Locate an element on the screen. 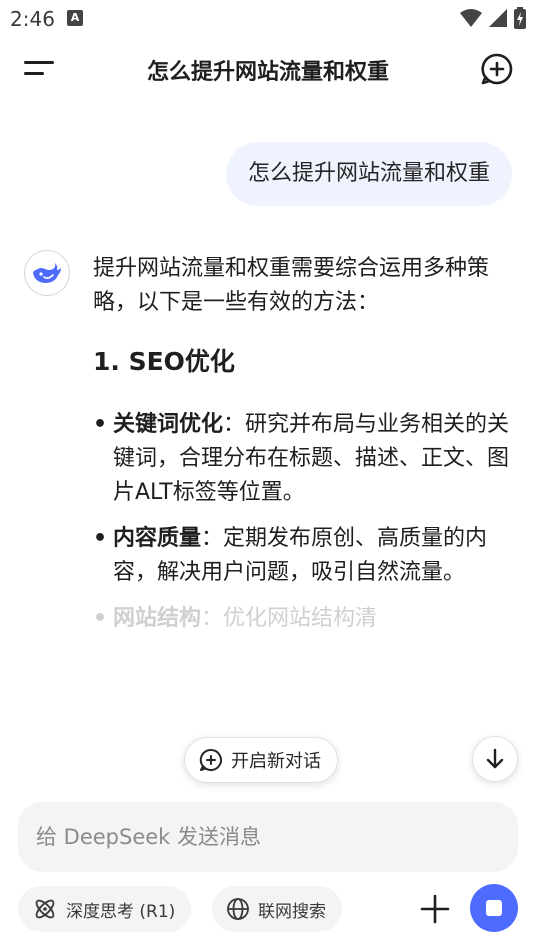  list-item-title: 关键词优化 is located at coordinates (168, 424).